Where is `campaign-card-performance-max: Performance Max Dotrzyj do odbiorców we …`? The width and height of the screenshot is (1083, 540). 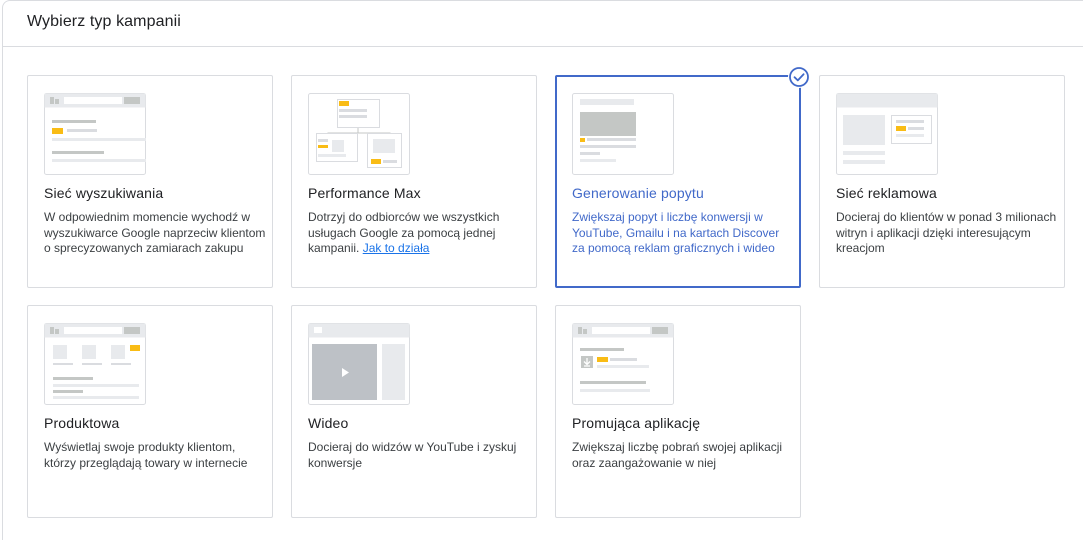
campaign-card-performance-max: Performance Max Dotrzyj do odbiorców we … is located at coordinates (414, 181).